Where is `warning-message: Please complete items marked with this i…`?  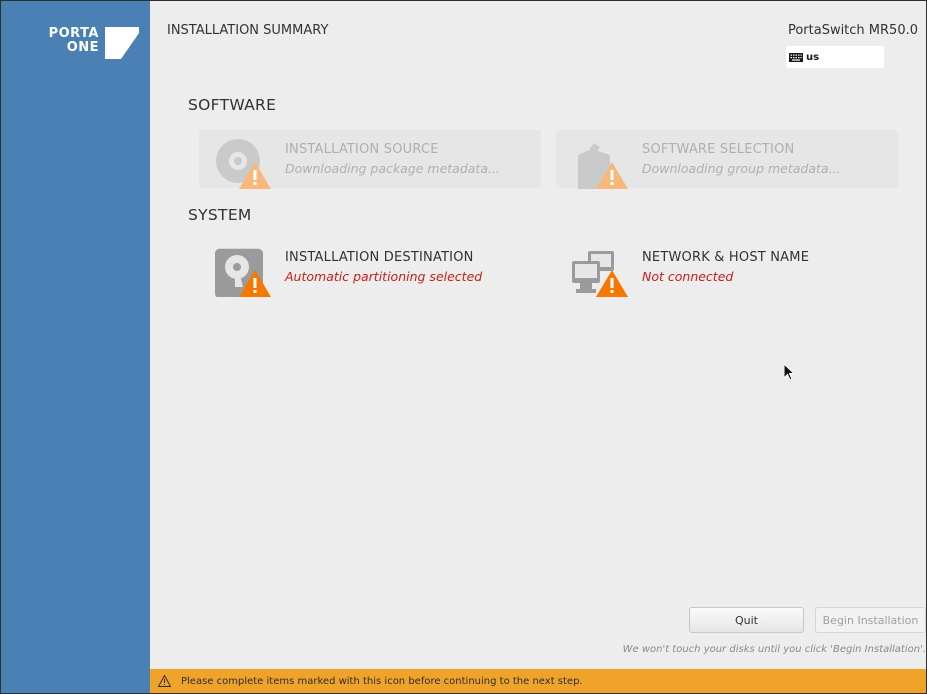
warning-message: Please complete items marked with this i… is located at coordinates (382, 681).